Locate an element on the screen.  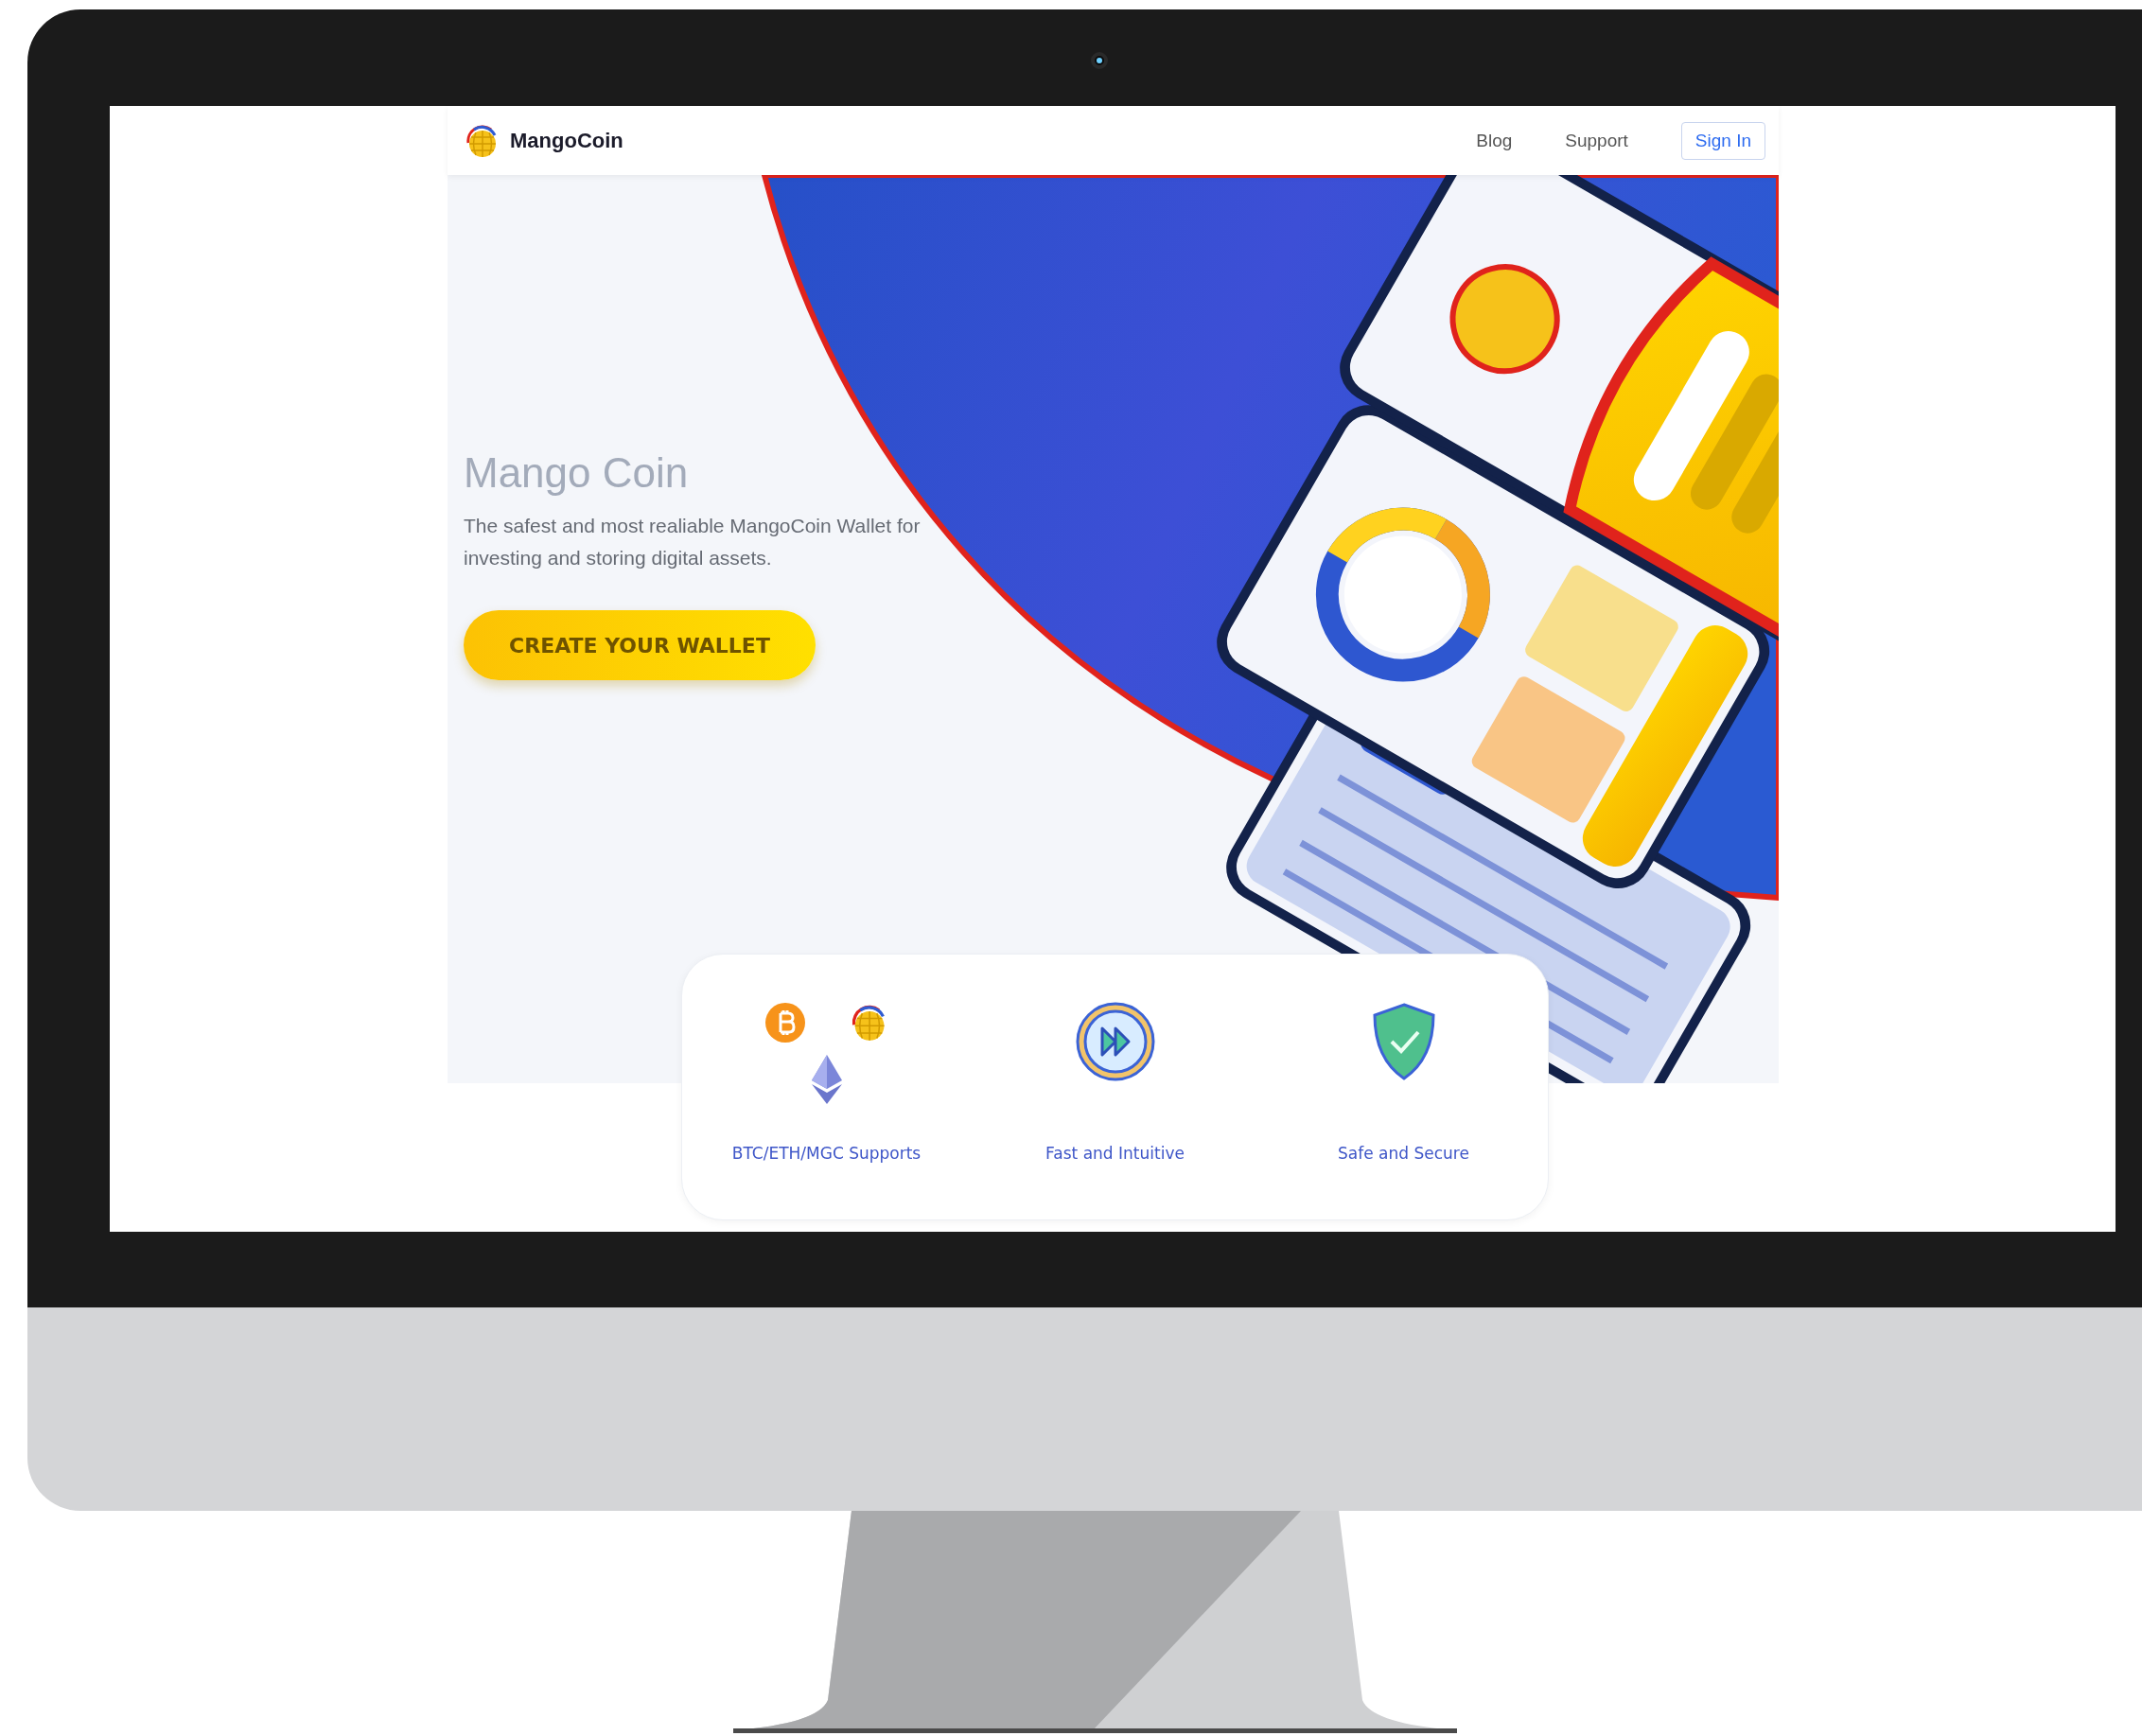
create-wallet-button: CREATE YOUR WALLET is located at coordinates (640, 645).